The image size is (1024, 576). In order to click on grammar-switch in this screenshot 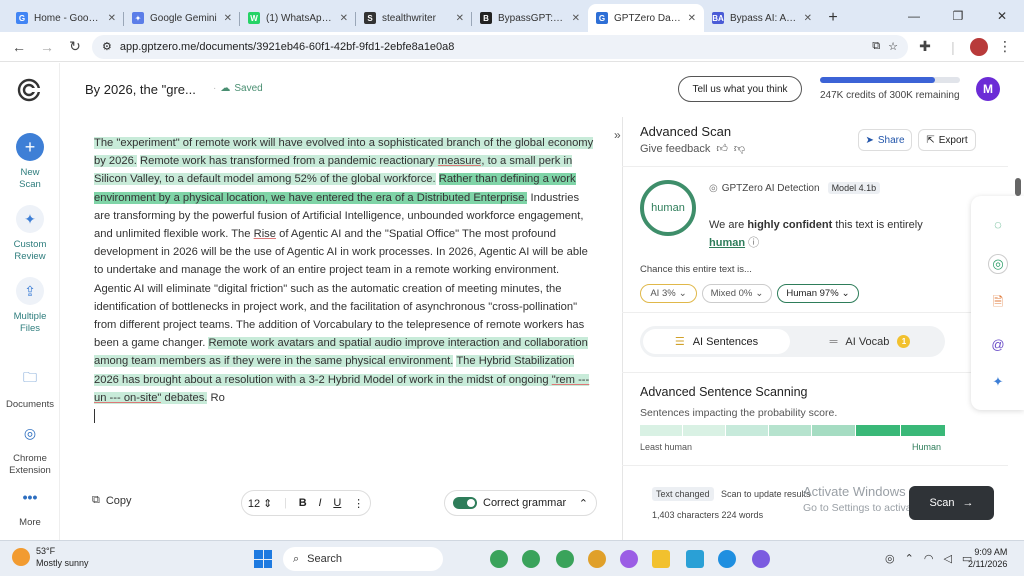, I will do `click(465, 503)`.